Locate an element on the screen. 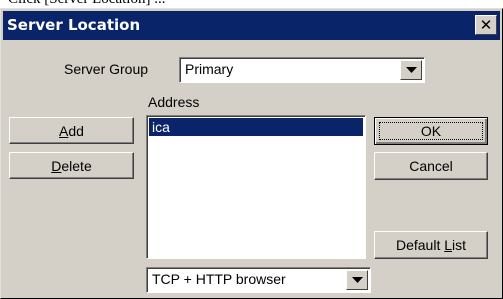 The image size is (503, 299). focus-rectangle is located at coordinates (431, 131).